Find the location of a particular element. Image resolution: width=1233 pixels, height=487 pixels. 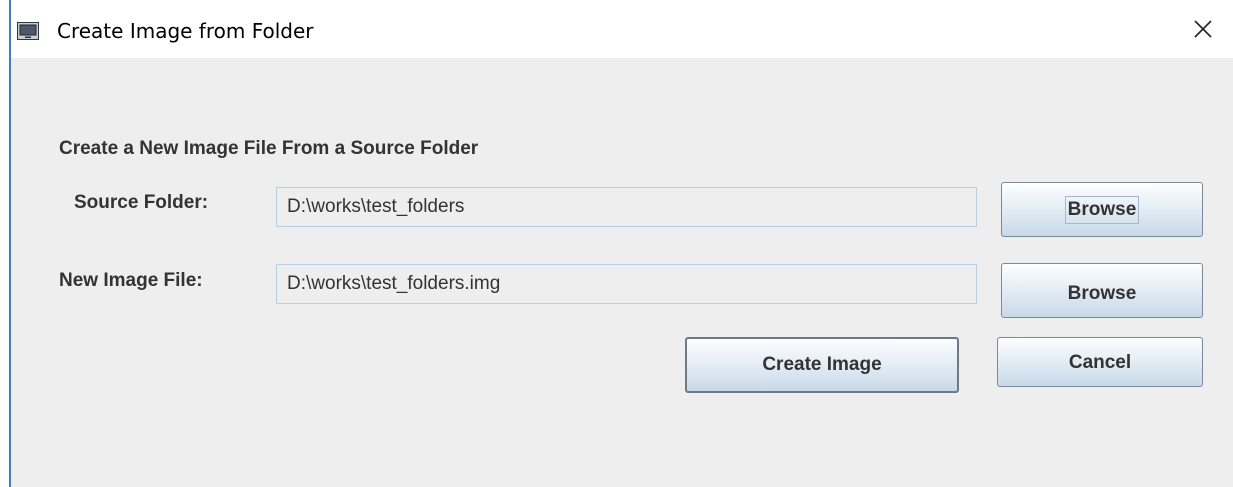

create-image-label: Create Image is located at coordinates (822, 364).